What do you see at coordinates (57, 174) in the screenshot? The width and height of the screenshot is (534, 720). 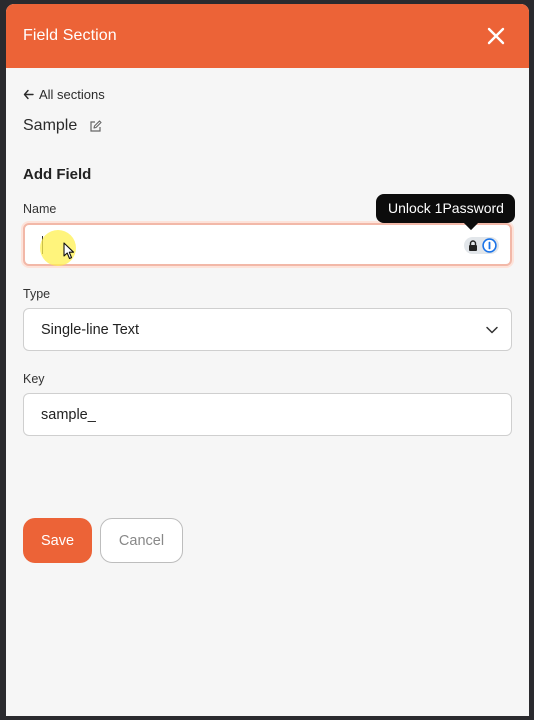 I see `add-field-heading: Add Field` at bounding box center [57, 174].